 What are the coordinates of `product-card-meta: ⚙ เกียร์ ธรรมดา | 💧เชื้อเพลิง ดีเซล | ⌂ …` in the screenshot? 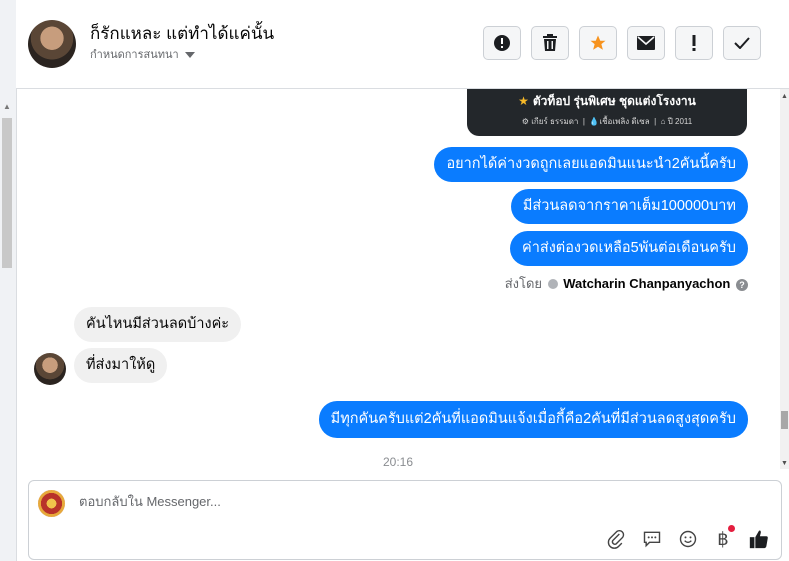 It's located at (607, 121).